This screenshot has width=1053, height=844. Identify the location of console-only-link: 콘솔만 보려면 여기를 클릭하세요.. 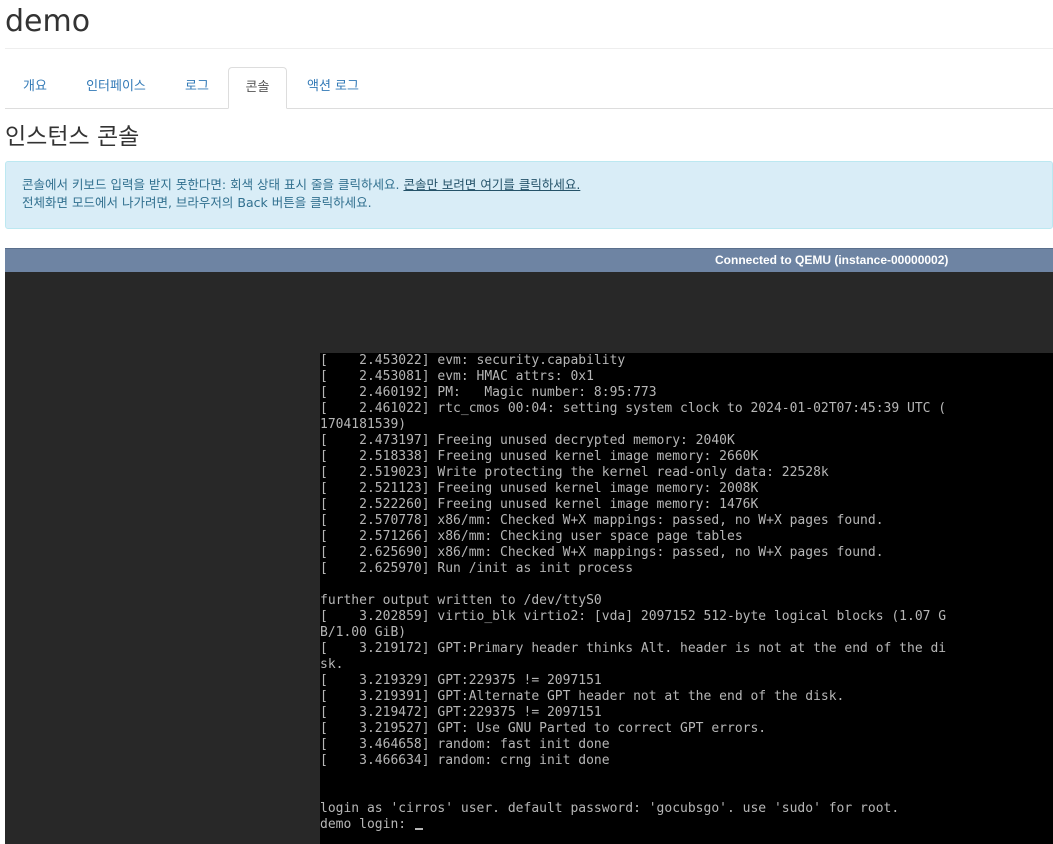
(491, 184).